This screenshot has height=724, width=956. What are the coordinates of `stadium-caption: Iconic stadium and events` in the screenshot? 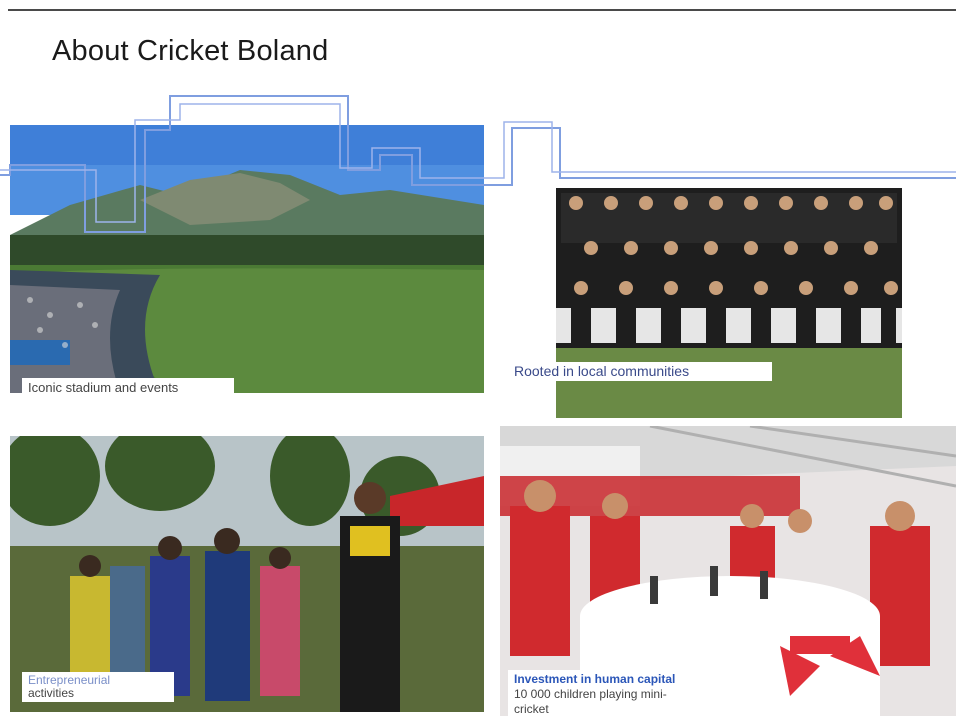 It's located at (128, 387).